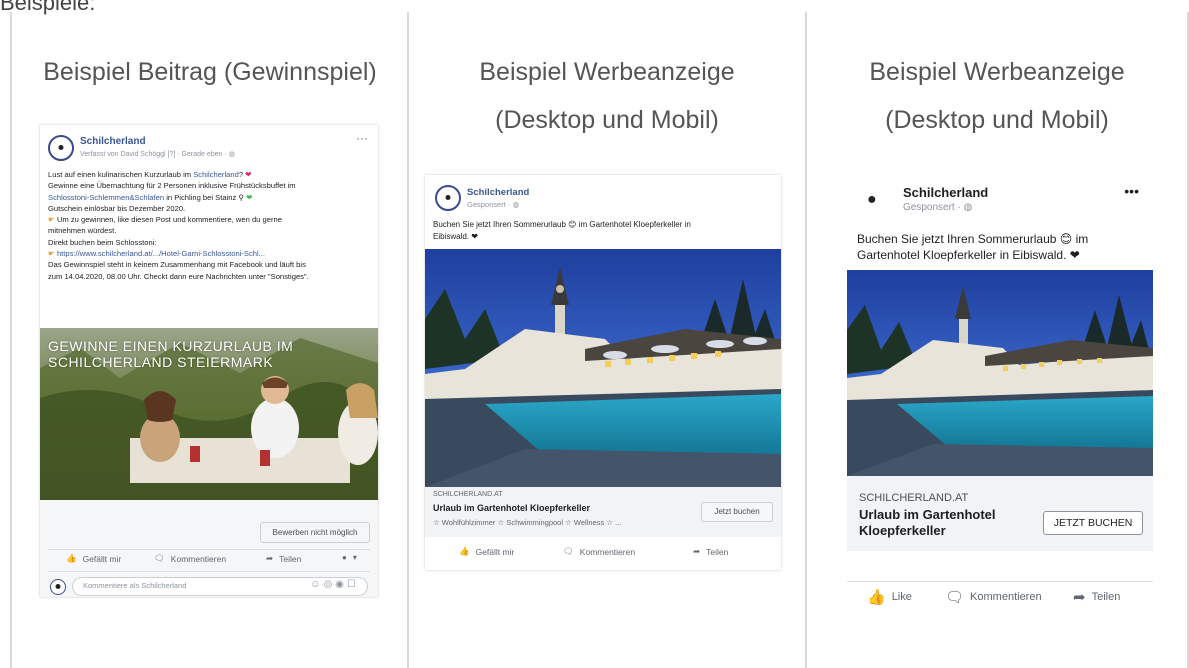  Describe the element at coordinates (241, 197) in the screenshot. I see `pin-emoji: ⚲` at that location.